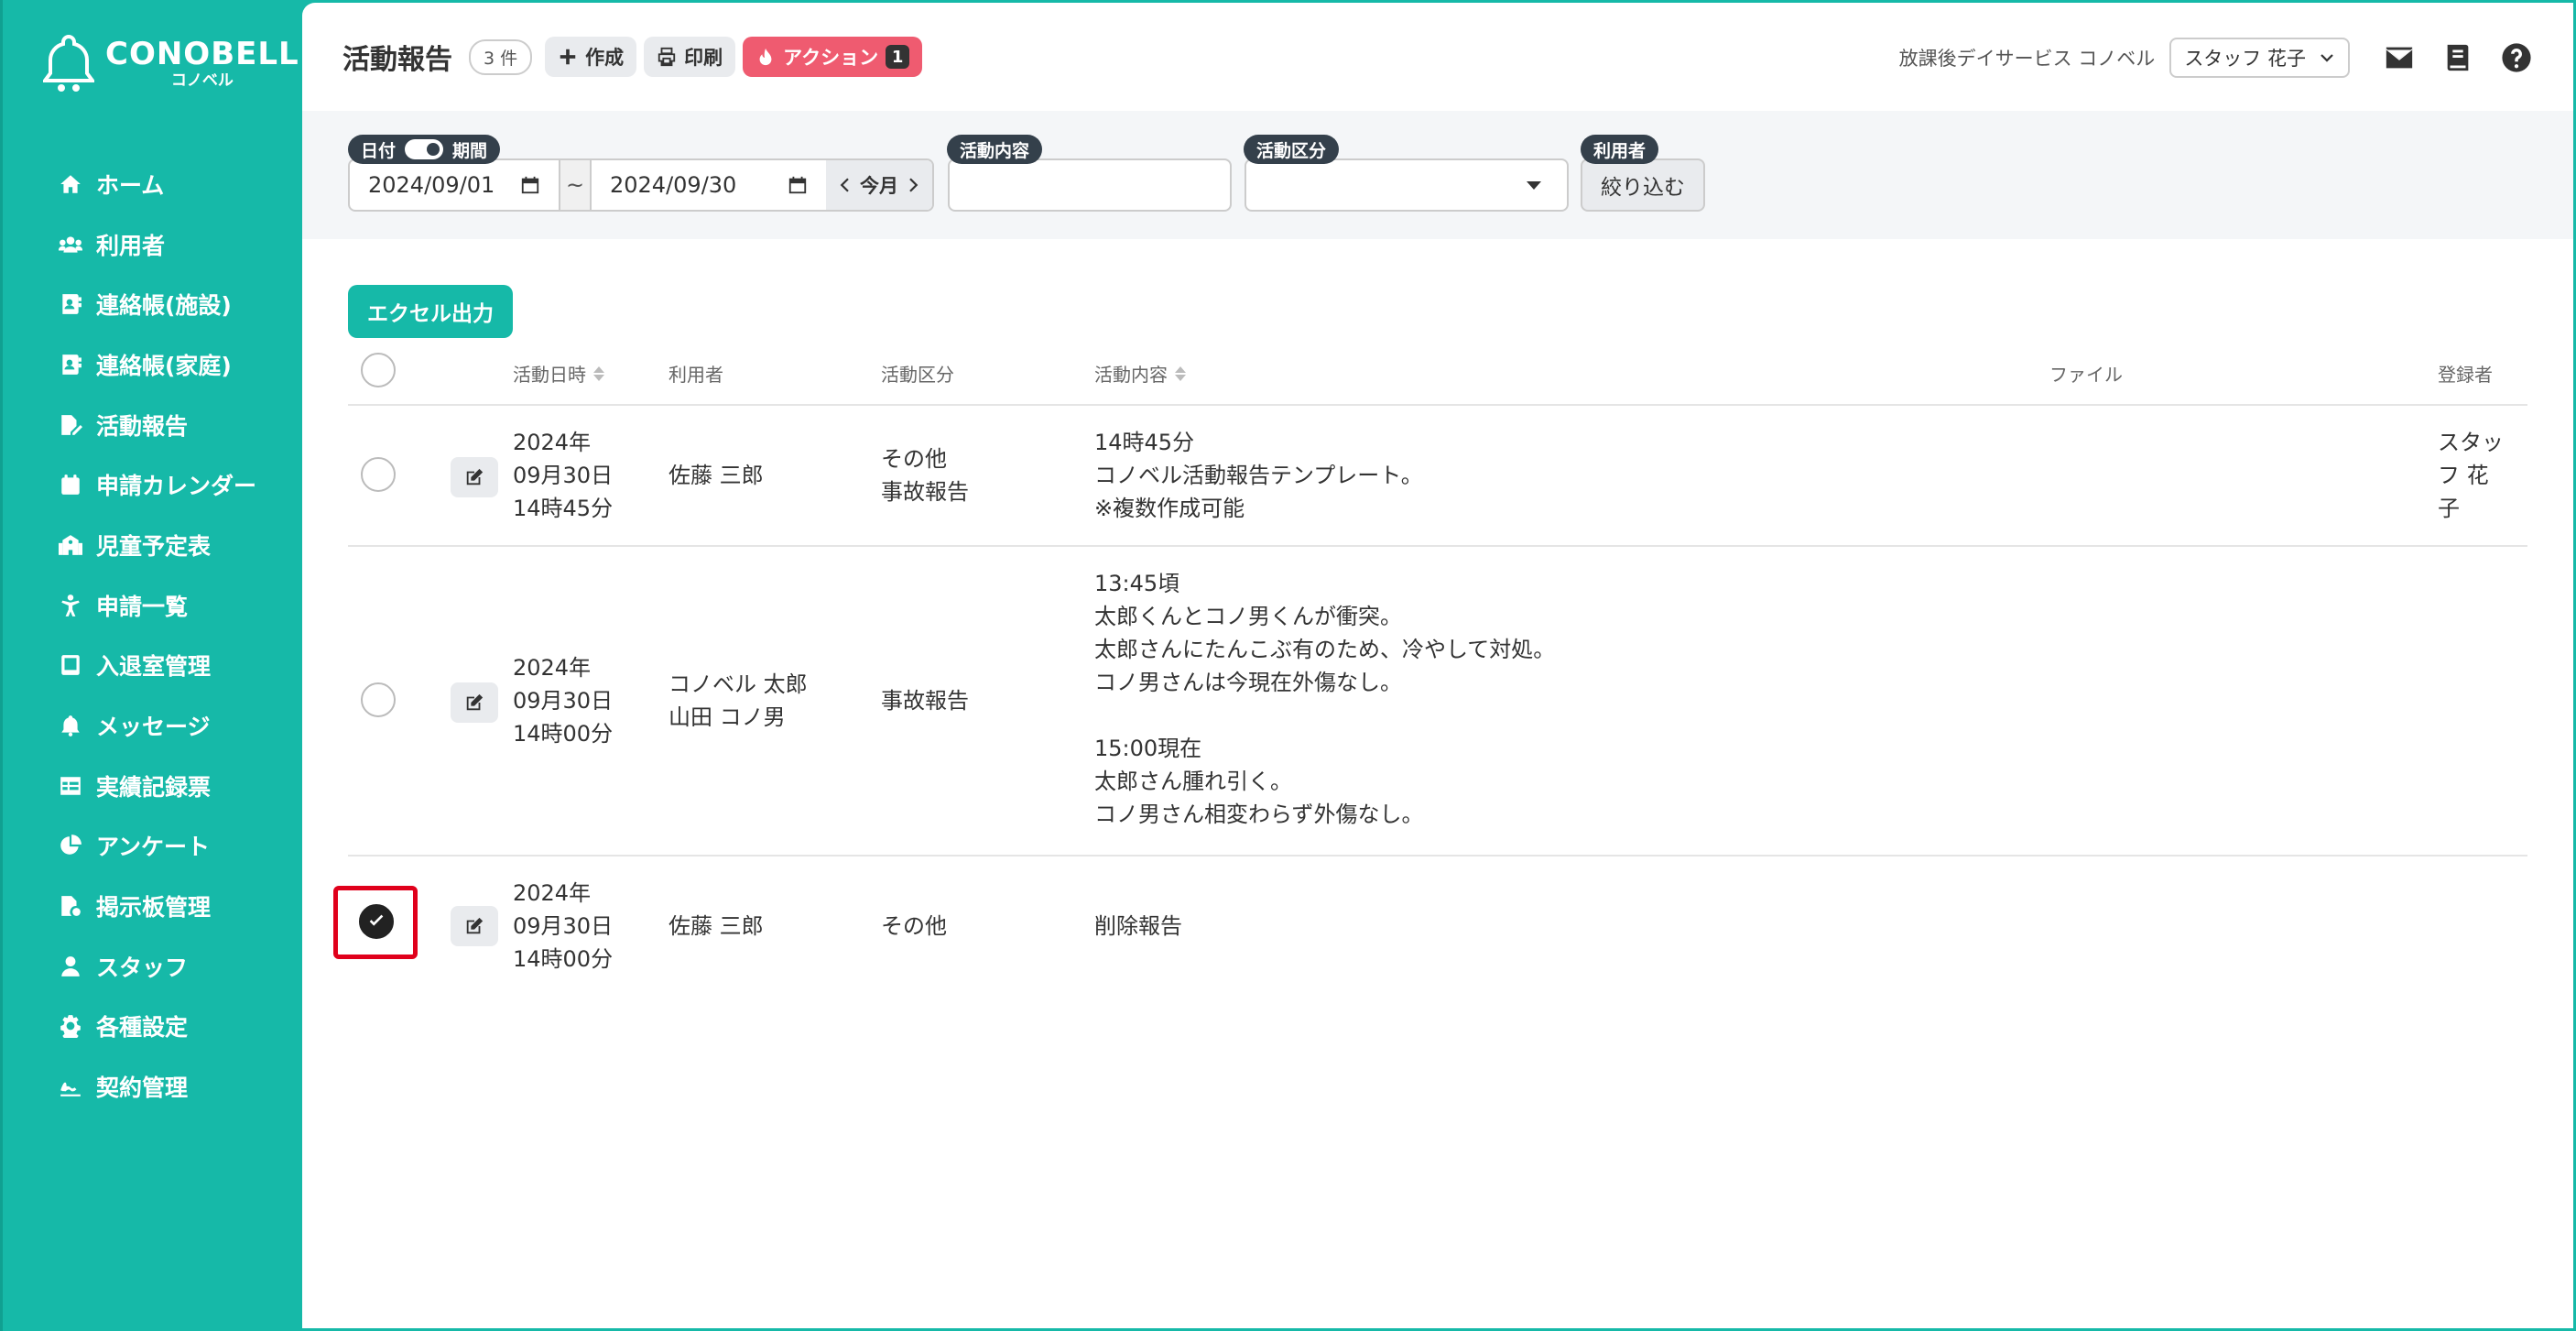 Image resolution: width=2576 pixels, height=1331 pixels. What do you see at coordinates (1169, 509) in the screenshot?
I see `content-line: ※複数作成可能` at bounding box center [1169, 509].